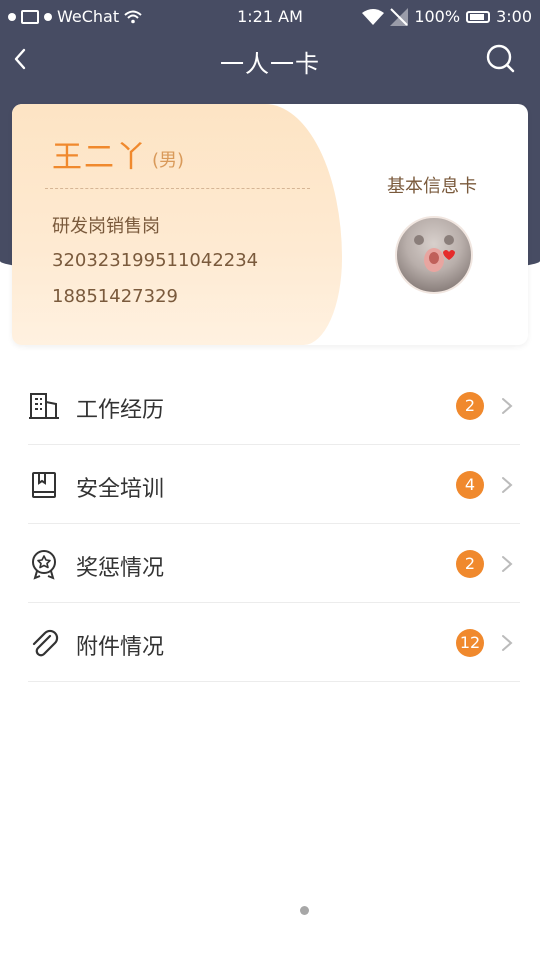  Describe the element at coordinates (177, 188) in the screenshot. I see `card-divider` at that location.